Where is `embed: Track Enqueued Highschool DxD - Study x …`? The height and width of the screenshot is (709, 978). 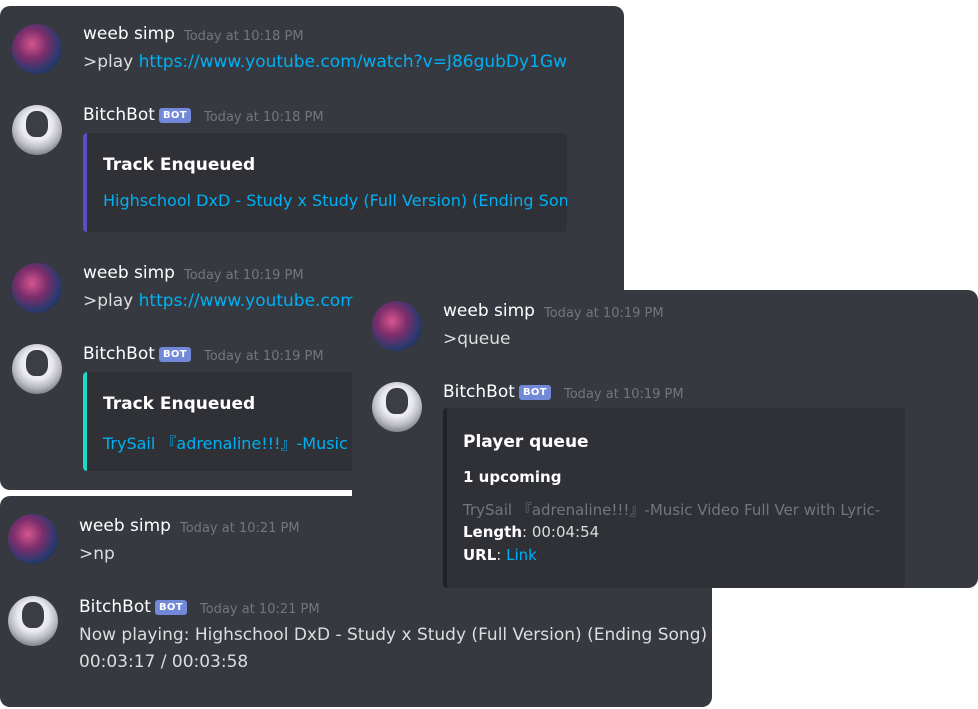
embed: Track Enqueued Highschool DxD - Study x … is located at coordinates (325, 182).